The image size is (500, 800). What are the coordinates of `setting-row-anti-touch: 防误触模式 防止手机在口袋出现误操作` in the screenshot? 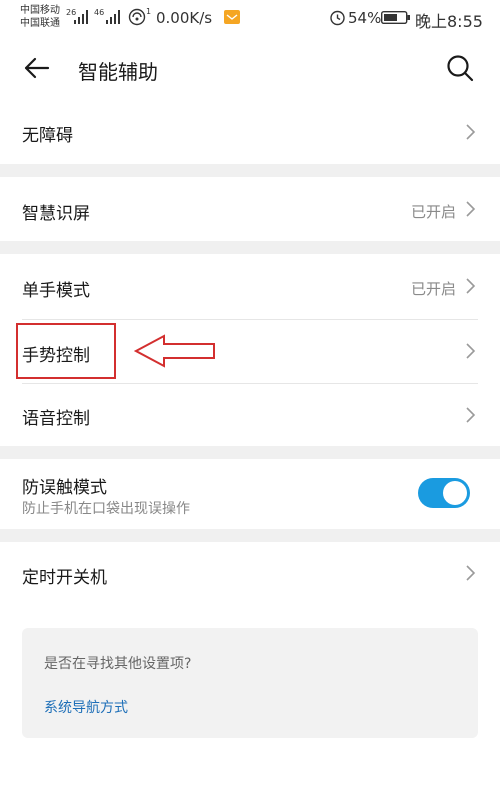 It's located at (250, 494).